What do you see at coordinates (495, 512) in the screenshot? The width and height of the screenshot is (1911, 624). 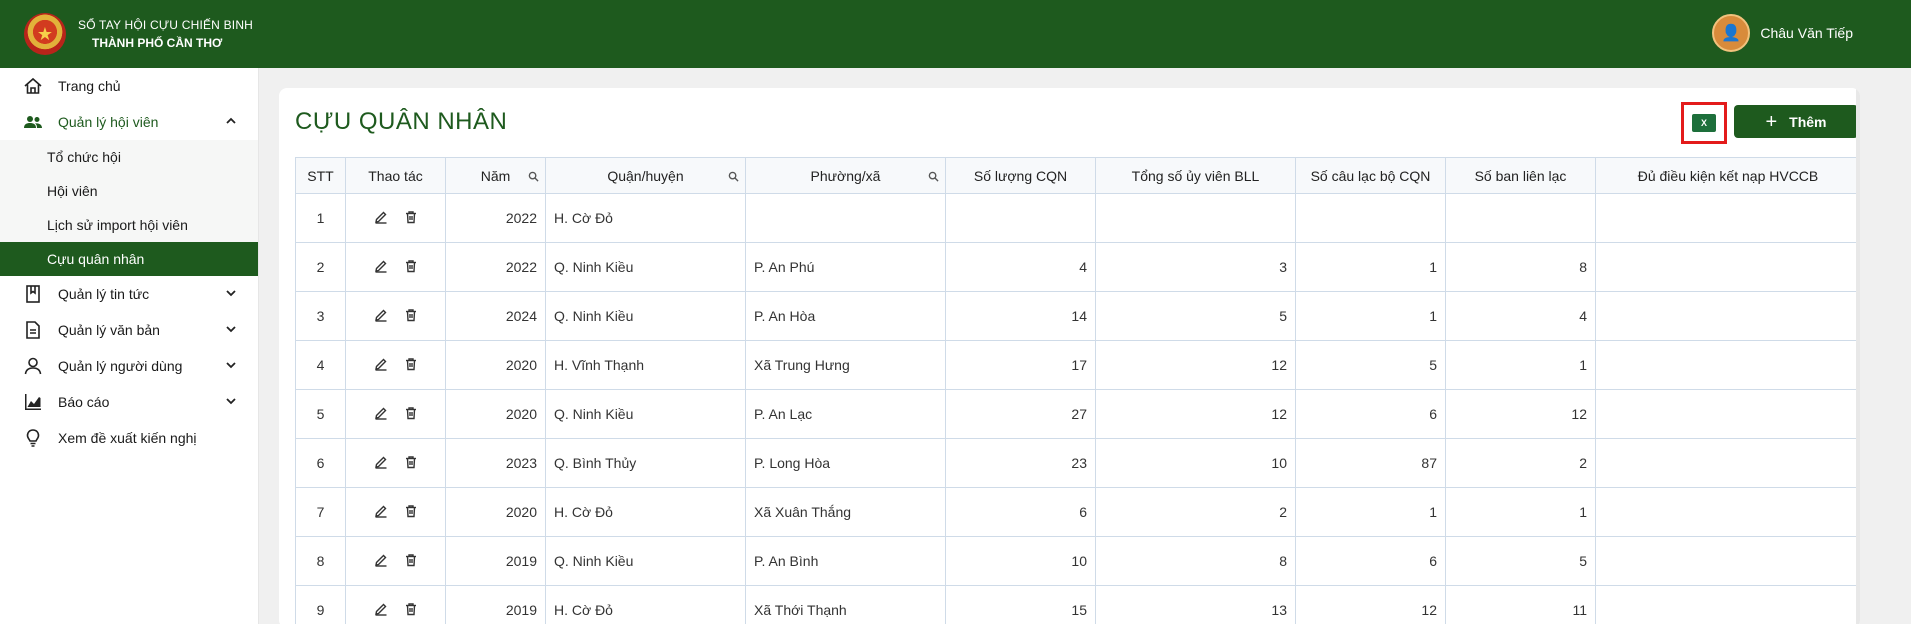 I see `cell-year: 2020` at bounding box center [495, 512].